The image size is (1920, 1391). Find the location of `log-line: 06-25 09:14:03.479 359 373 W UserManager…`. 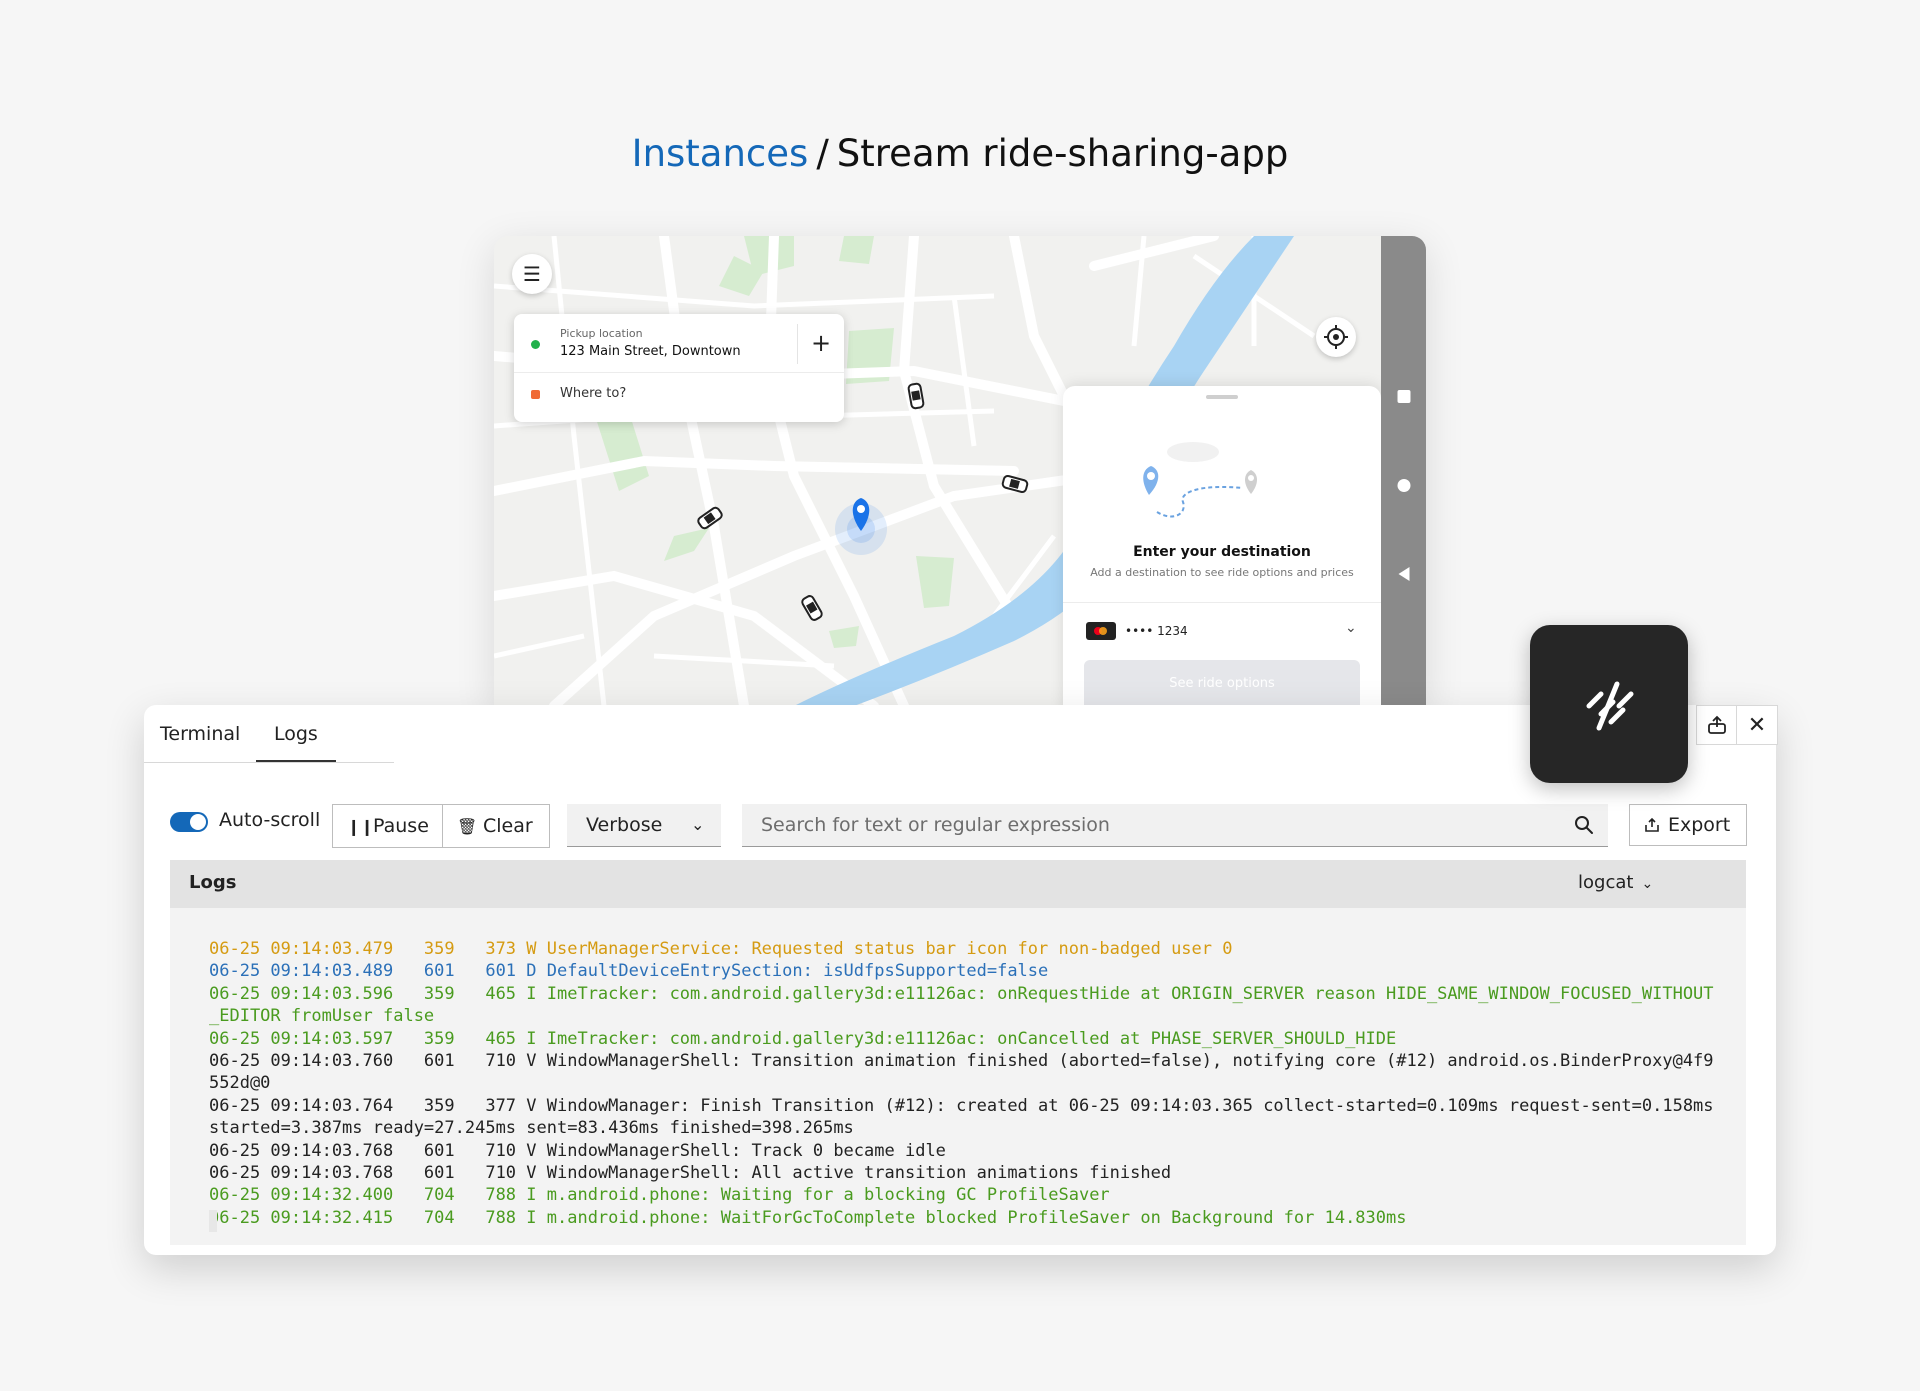

log-line: 06-25 09:14:03.479 359 373 W UserManager… is located at coordinates (721, 949).